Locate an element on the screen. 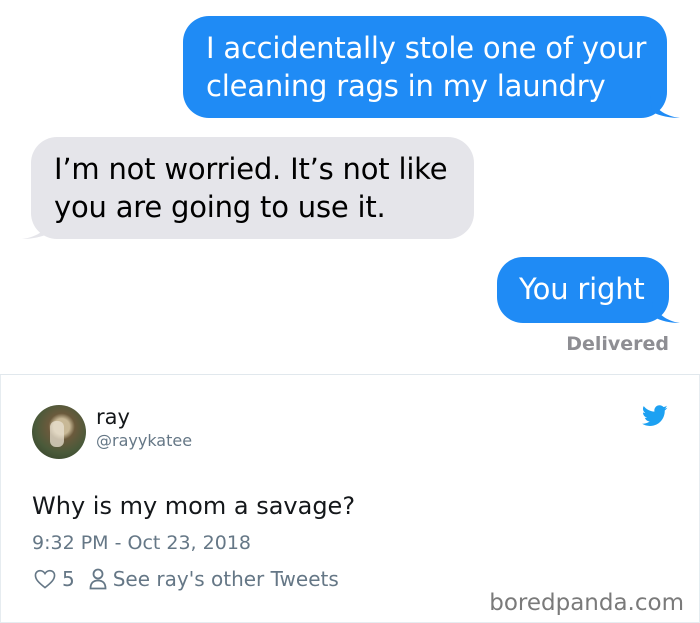 This screenshot has width=700, height=623. tweet-timestamp: 9:32 PM - Oct 23, 2018 is located at coordinates (141, 543).